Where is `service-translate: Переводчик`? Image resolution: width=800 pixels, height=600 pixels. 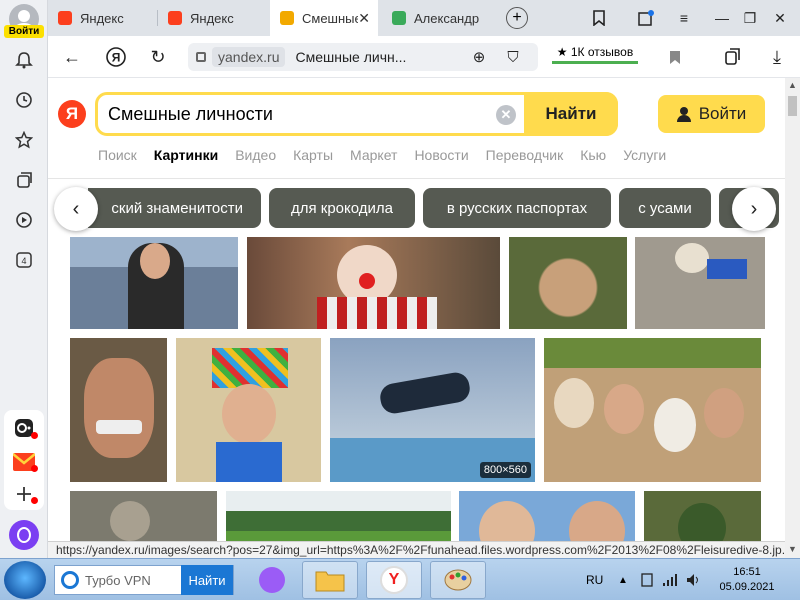
service-translate: Переводчик is located at coordinates (525, 157).